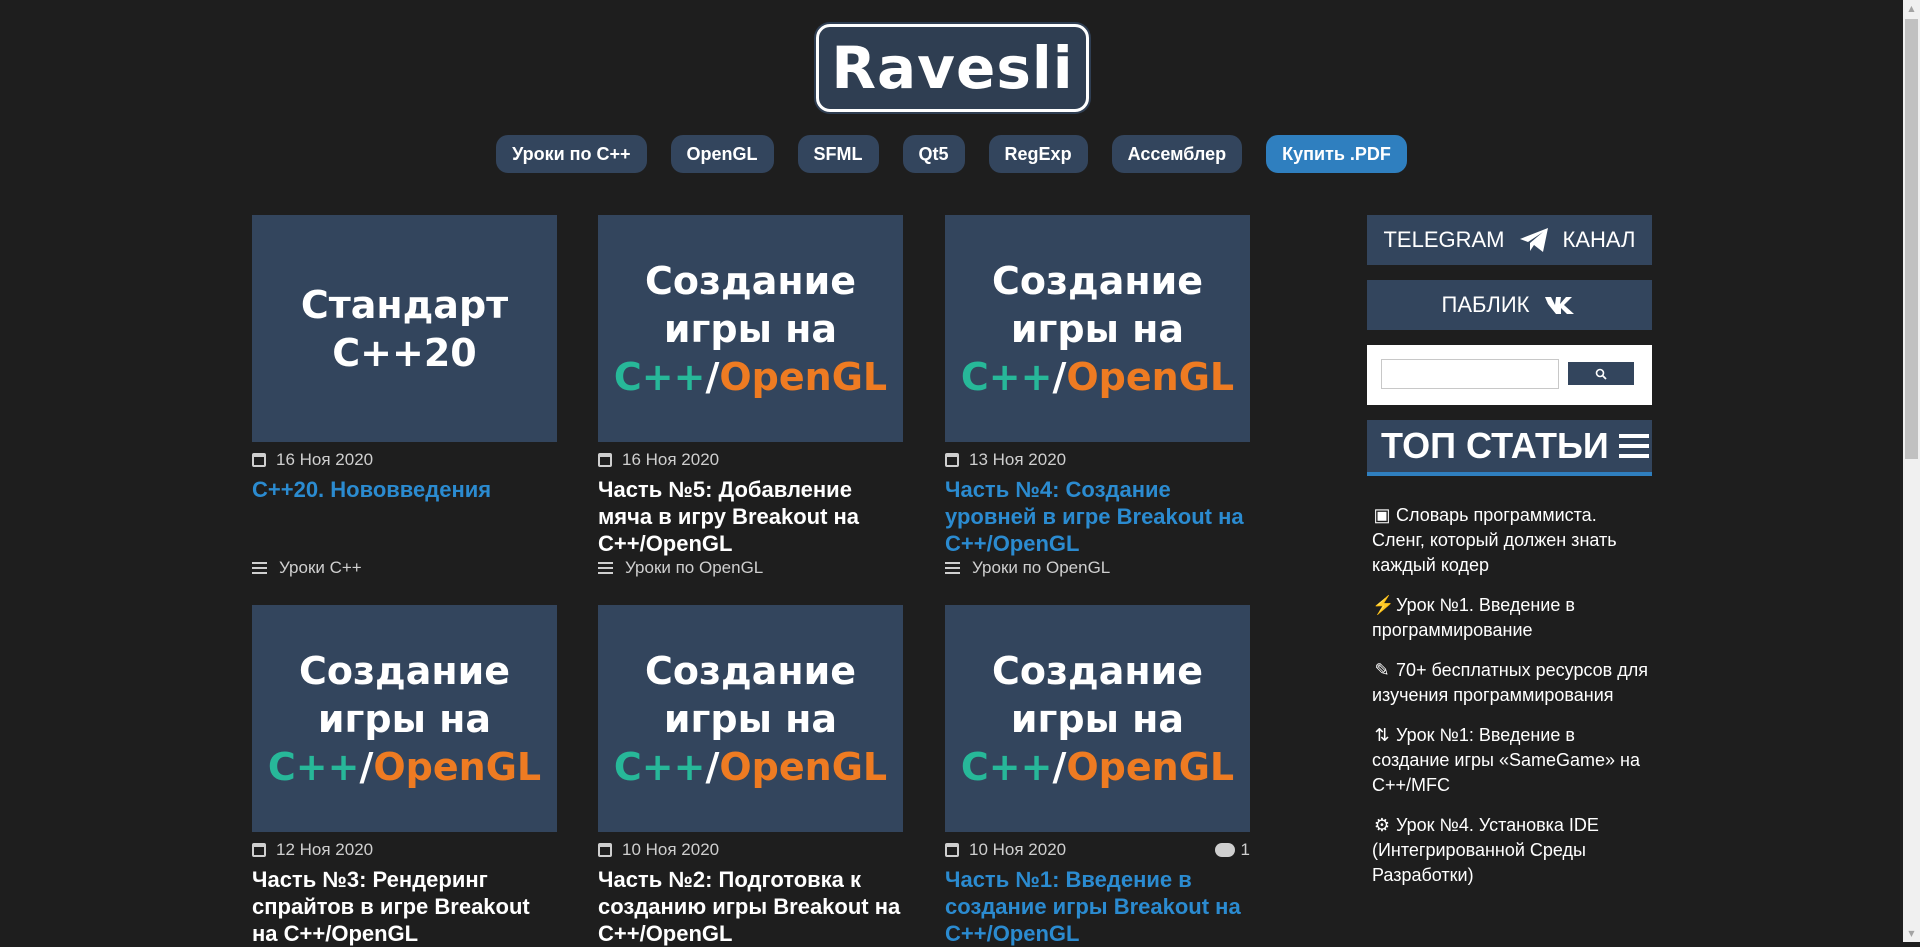 This screenshot has width=1920, height=947. What do you see at coordinates (933, 154) in the screenshot?
I see `nav-qt5: Qt5` at bounding box center [933, 154].